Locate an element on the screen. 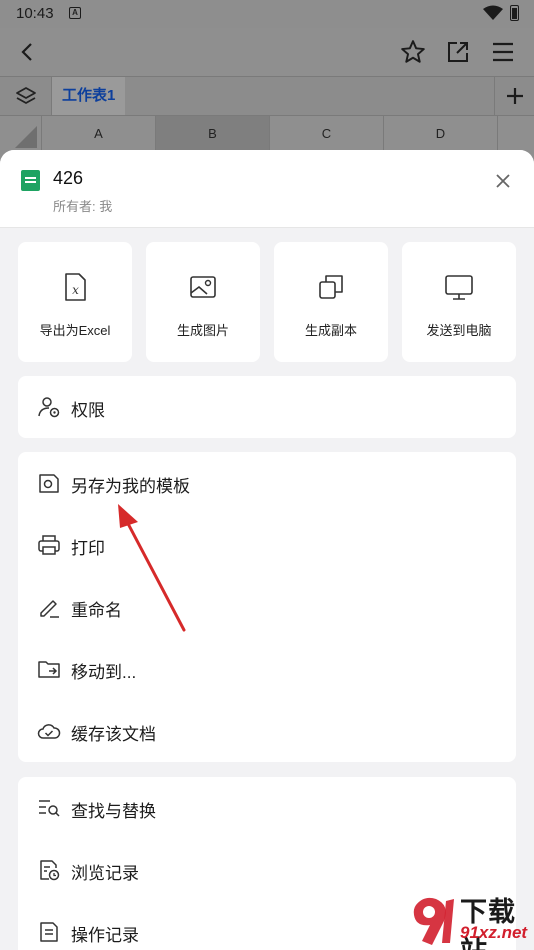 The height and width of the screenshot is (950, 534). tab-sheet1: 工作表1 is located at coordinates (89, 96).